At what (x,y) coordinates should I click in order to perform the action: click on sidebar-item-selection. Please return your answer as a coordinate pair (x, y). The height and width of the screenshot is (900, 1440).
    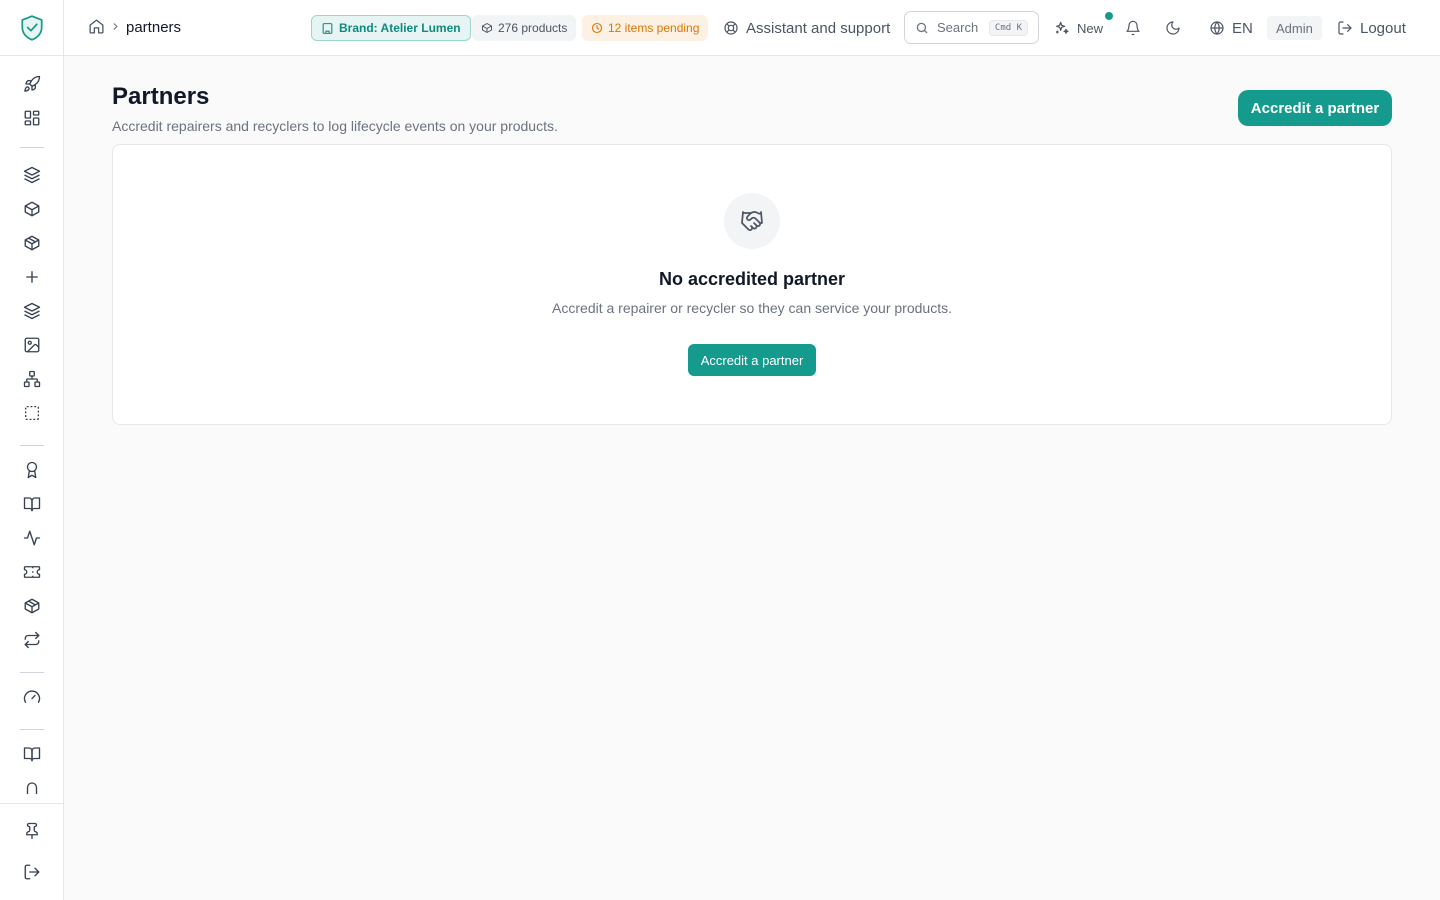
    Looking at the image, I should click on (32, 413).